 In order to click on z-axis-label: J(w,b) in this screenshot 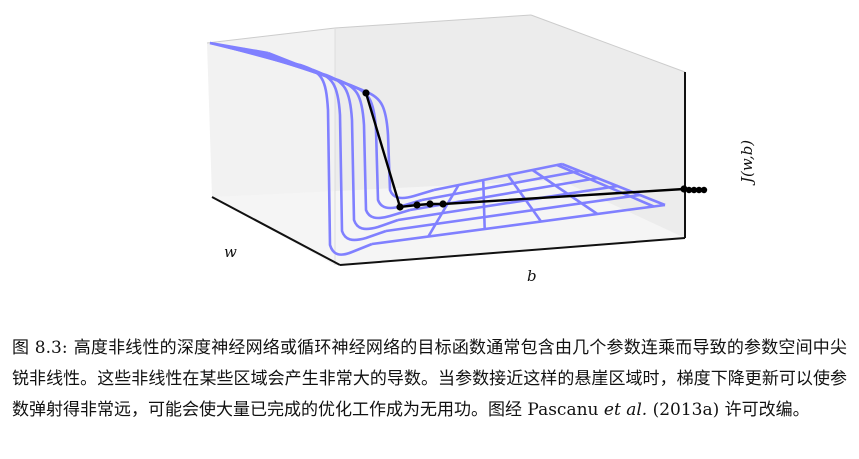, I will do `click(747, 163)`.